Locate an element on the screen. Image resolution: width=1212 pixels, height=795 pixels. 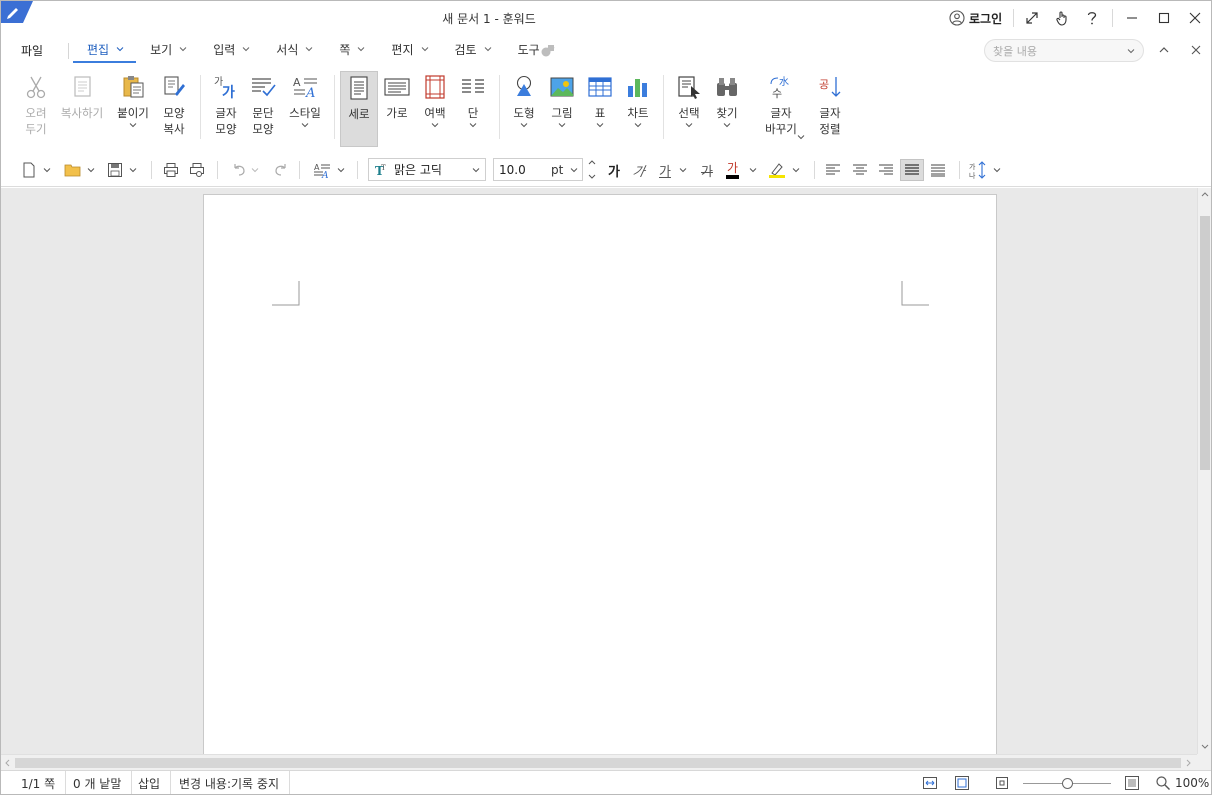
find-button: 찾기 is located at coordinates (727, 102).